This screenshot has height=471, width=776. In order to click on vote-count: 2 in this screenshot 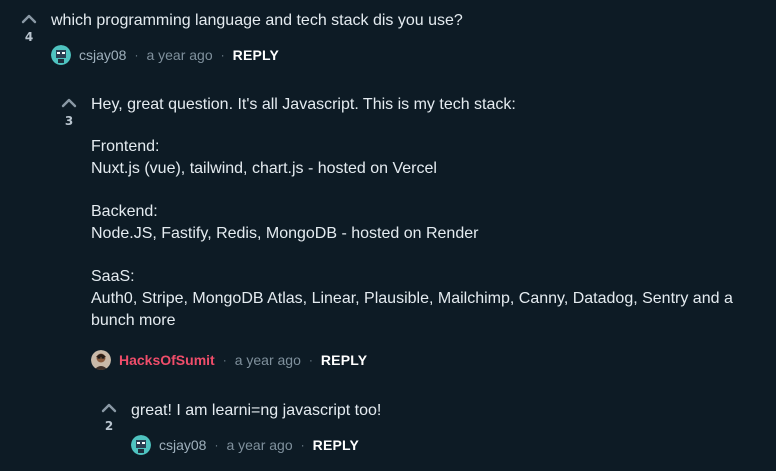, I will do `click(109, 426)`.